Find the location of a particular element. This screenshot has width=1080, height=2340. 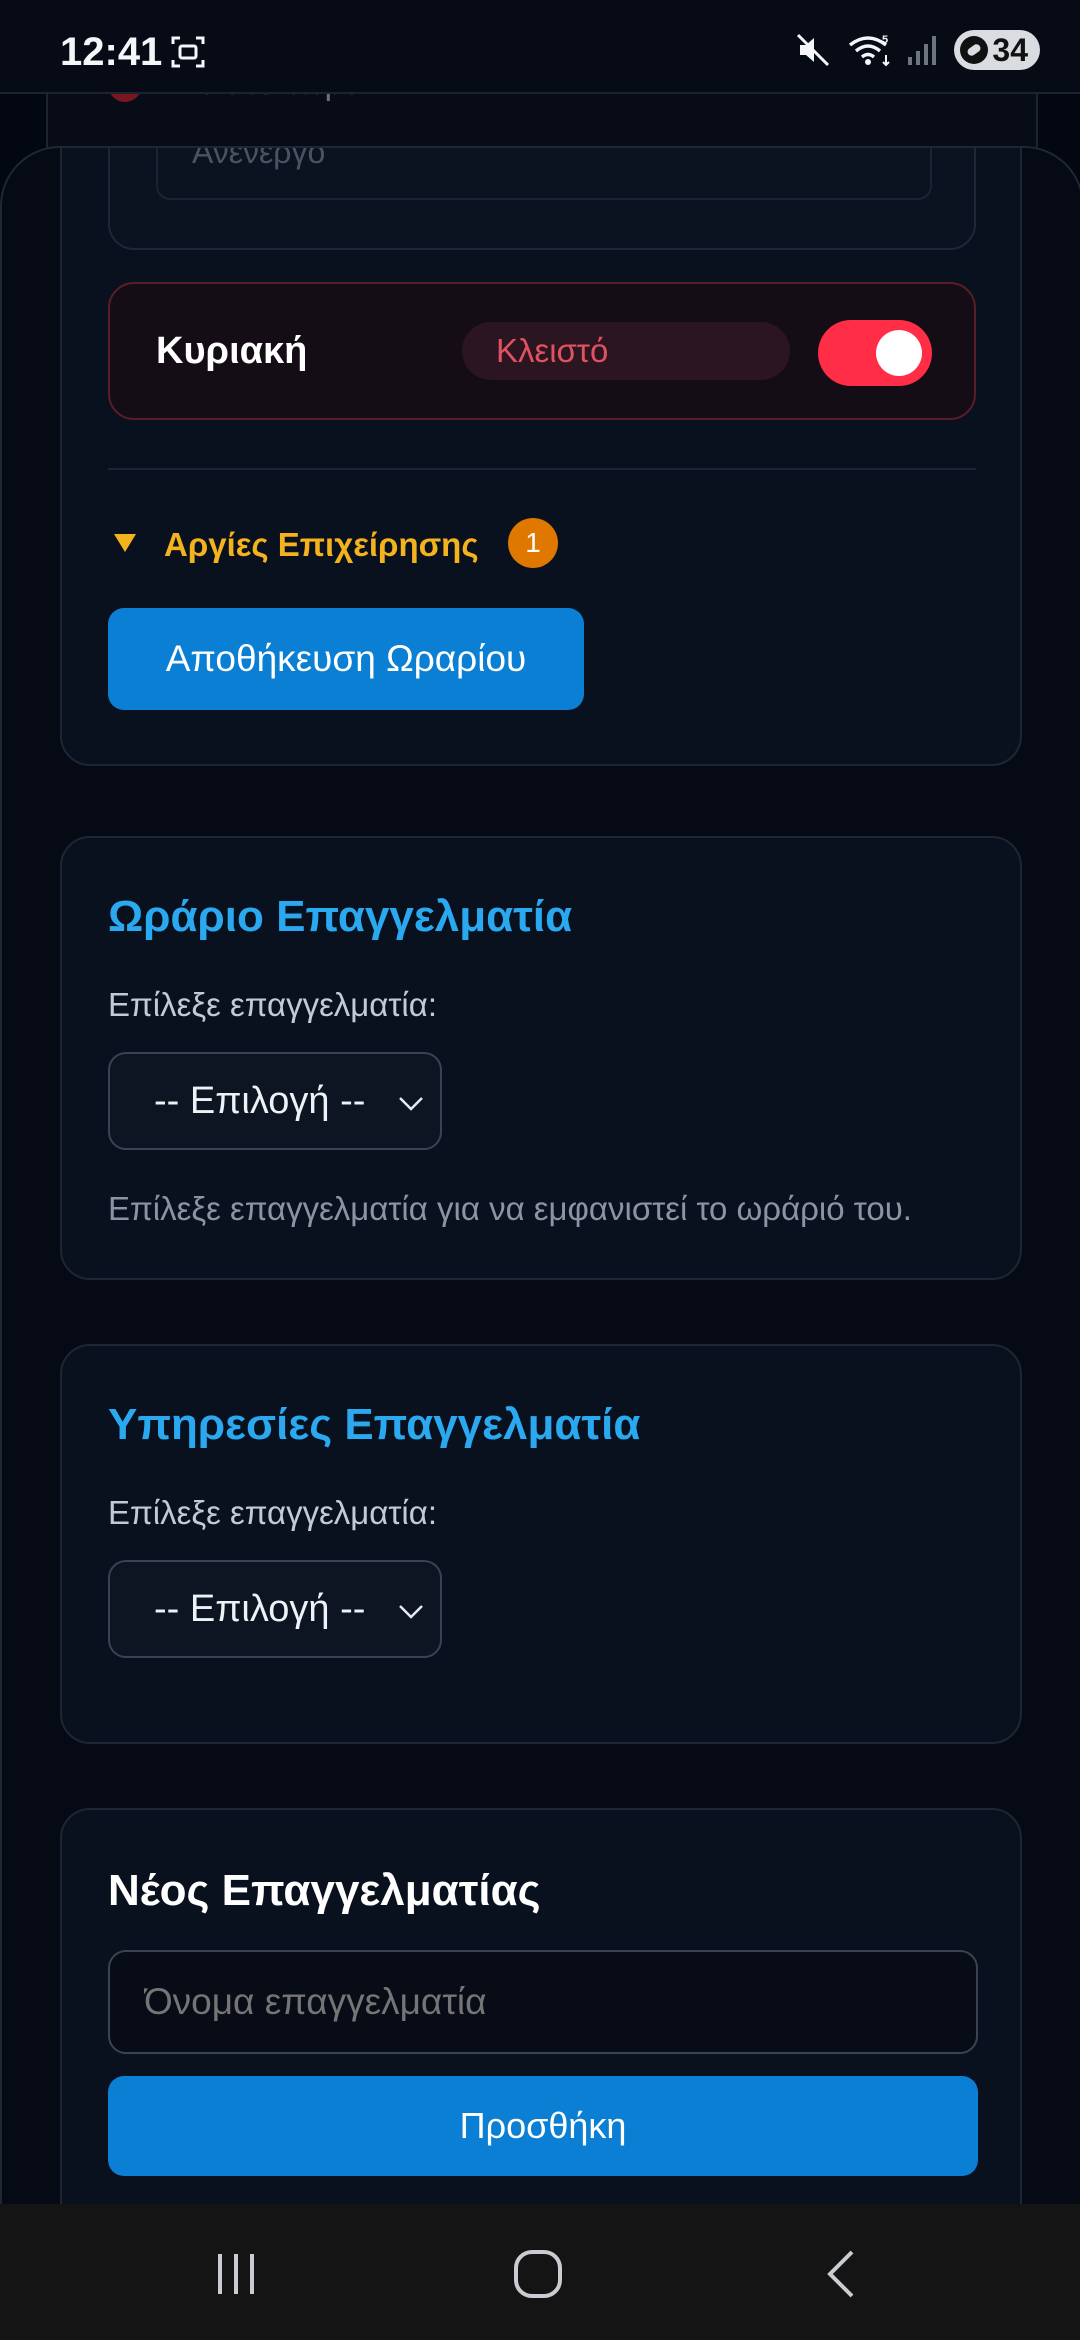

services-professional-select: -- Επιλογή -- is located at coordinates (275, 1609).